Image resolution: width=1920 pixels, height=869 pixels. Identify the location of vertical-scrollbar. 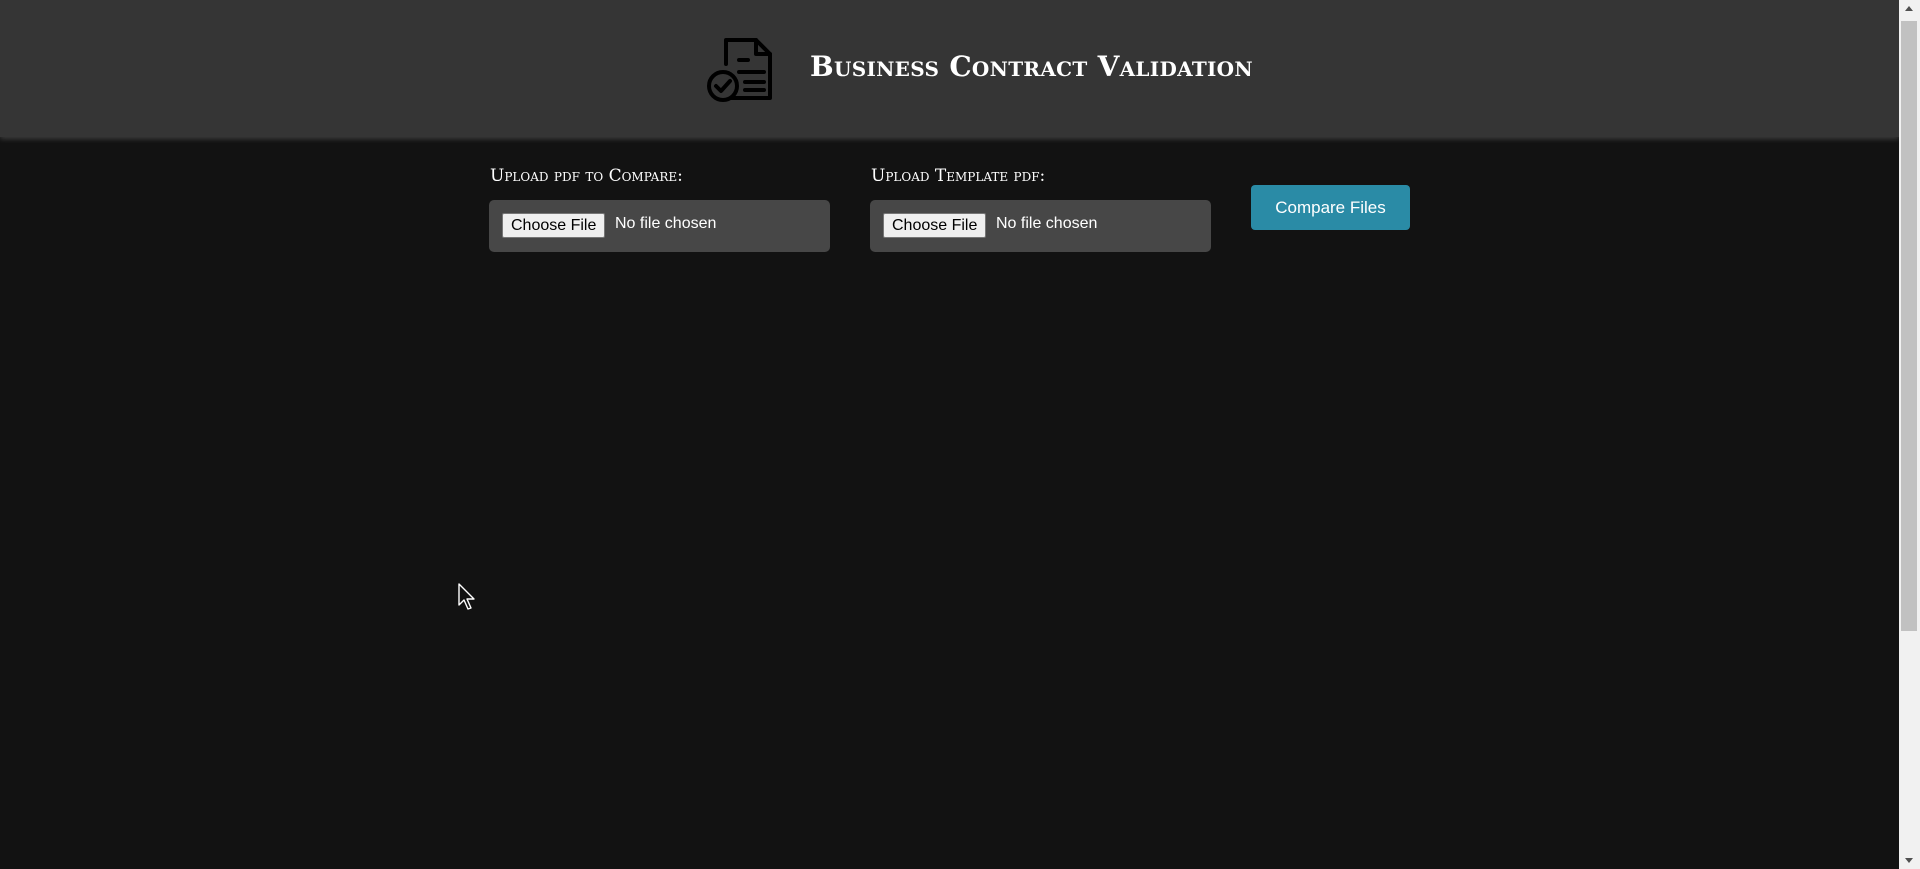
(1909, 434).